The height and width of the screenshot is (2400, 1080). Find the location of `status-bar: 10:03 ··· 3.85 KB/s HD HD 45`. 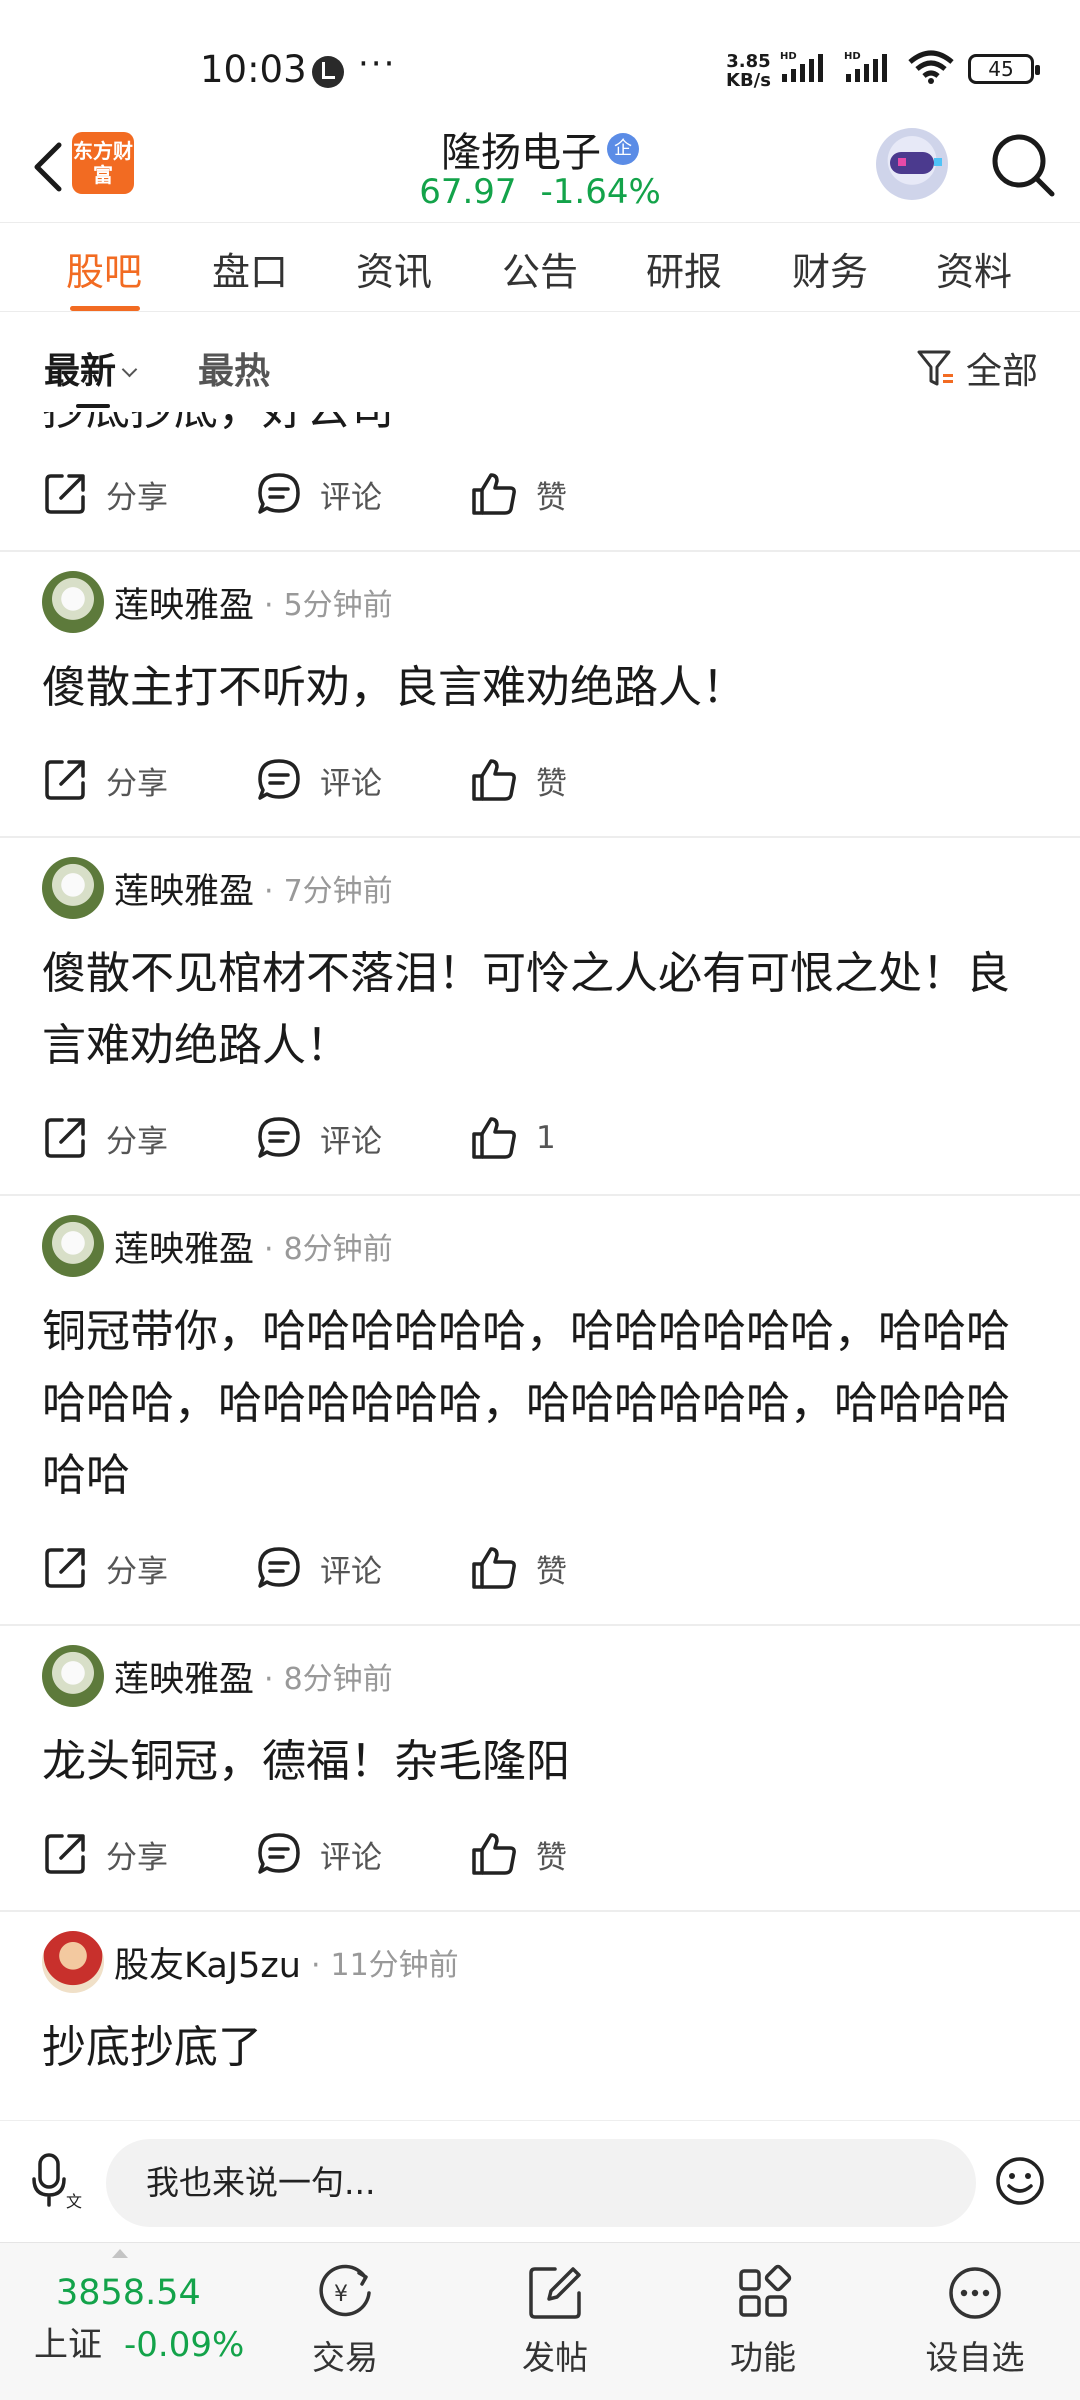

status-bar: 10:03 ··· 3.85 KB/s HD HD 45 is located at coordinates (540, 60).